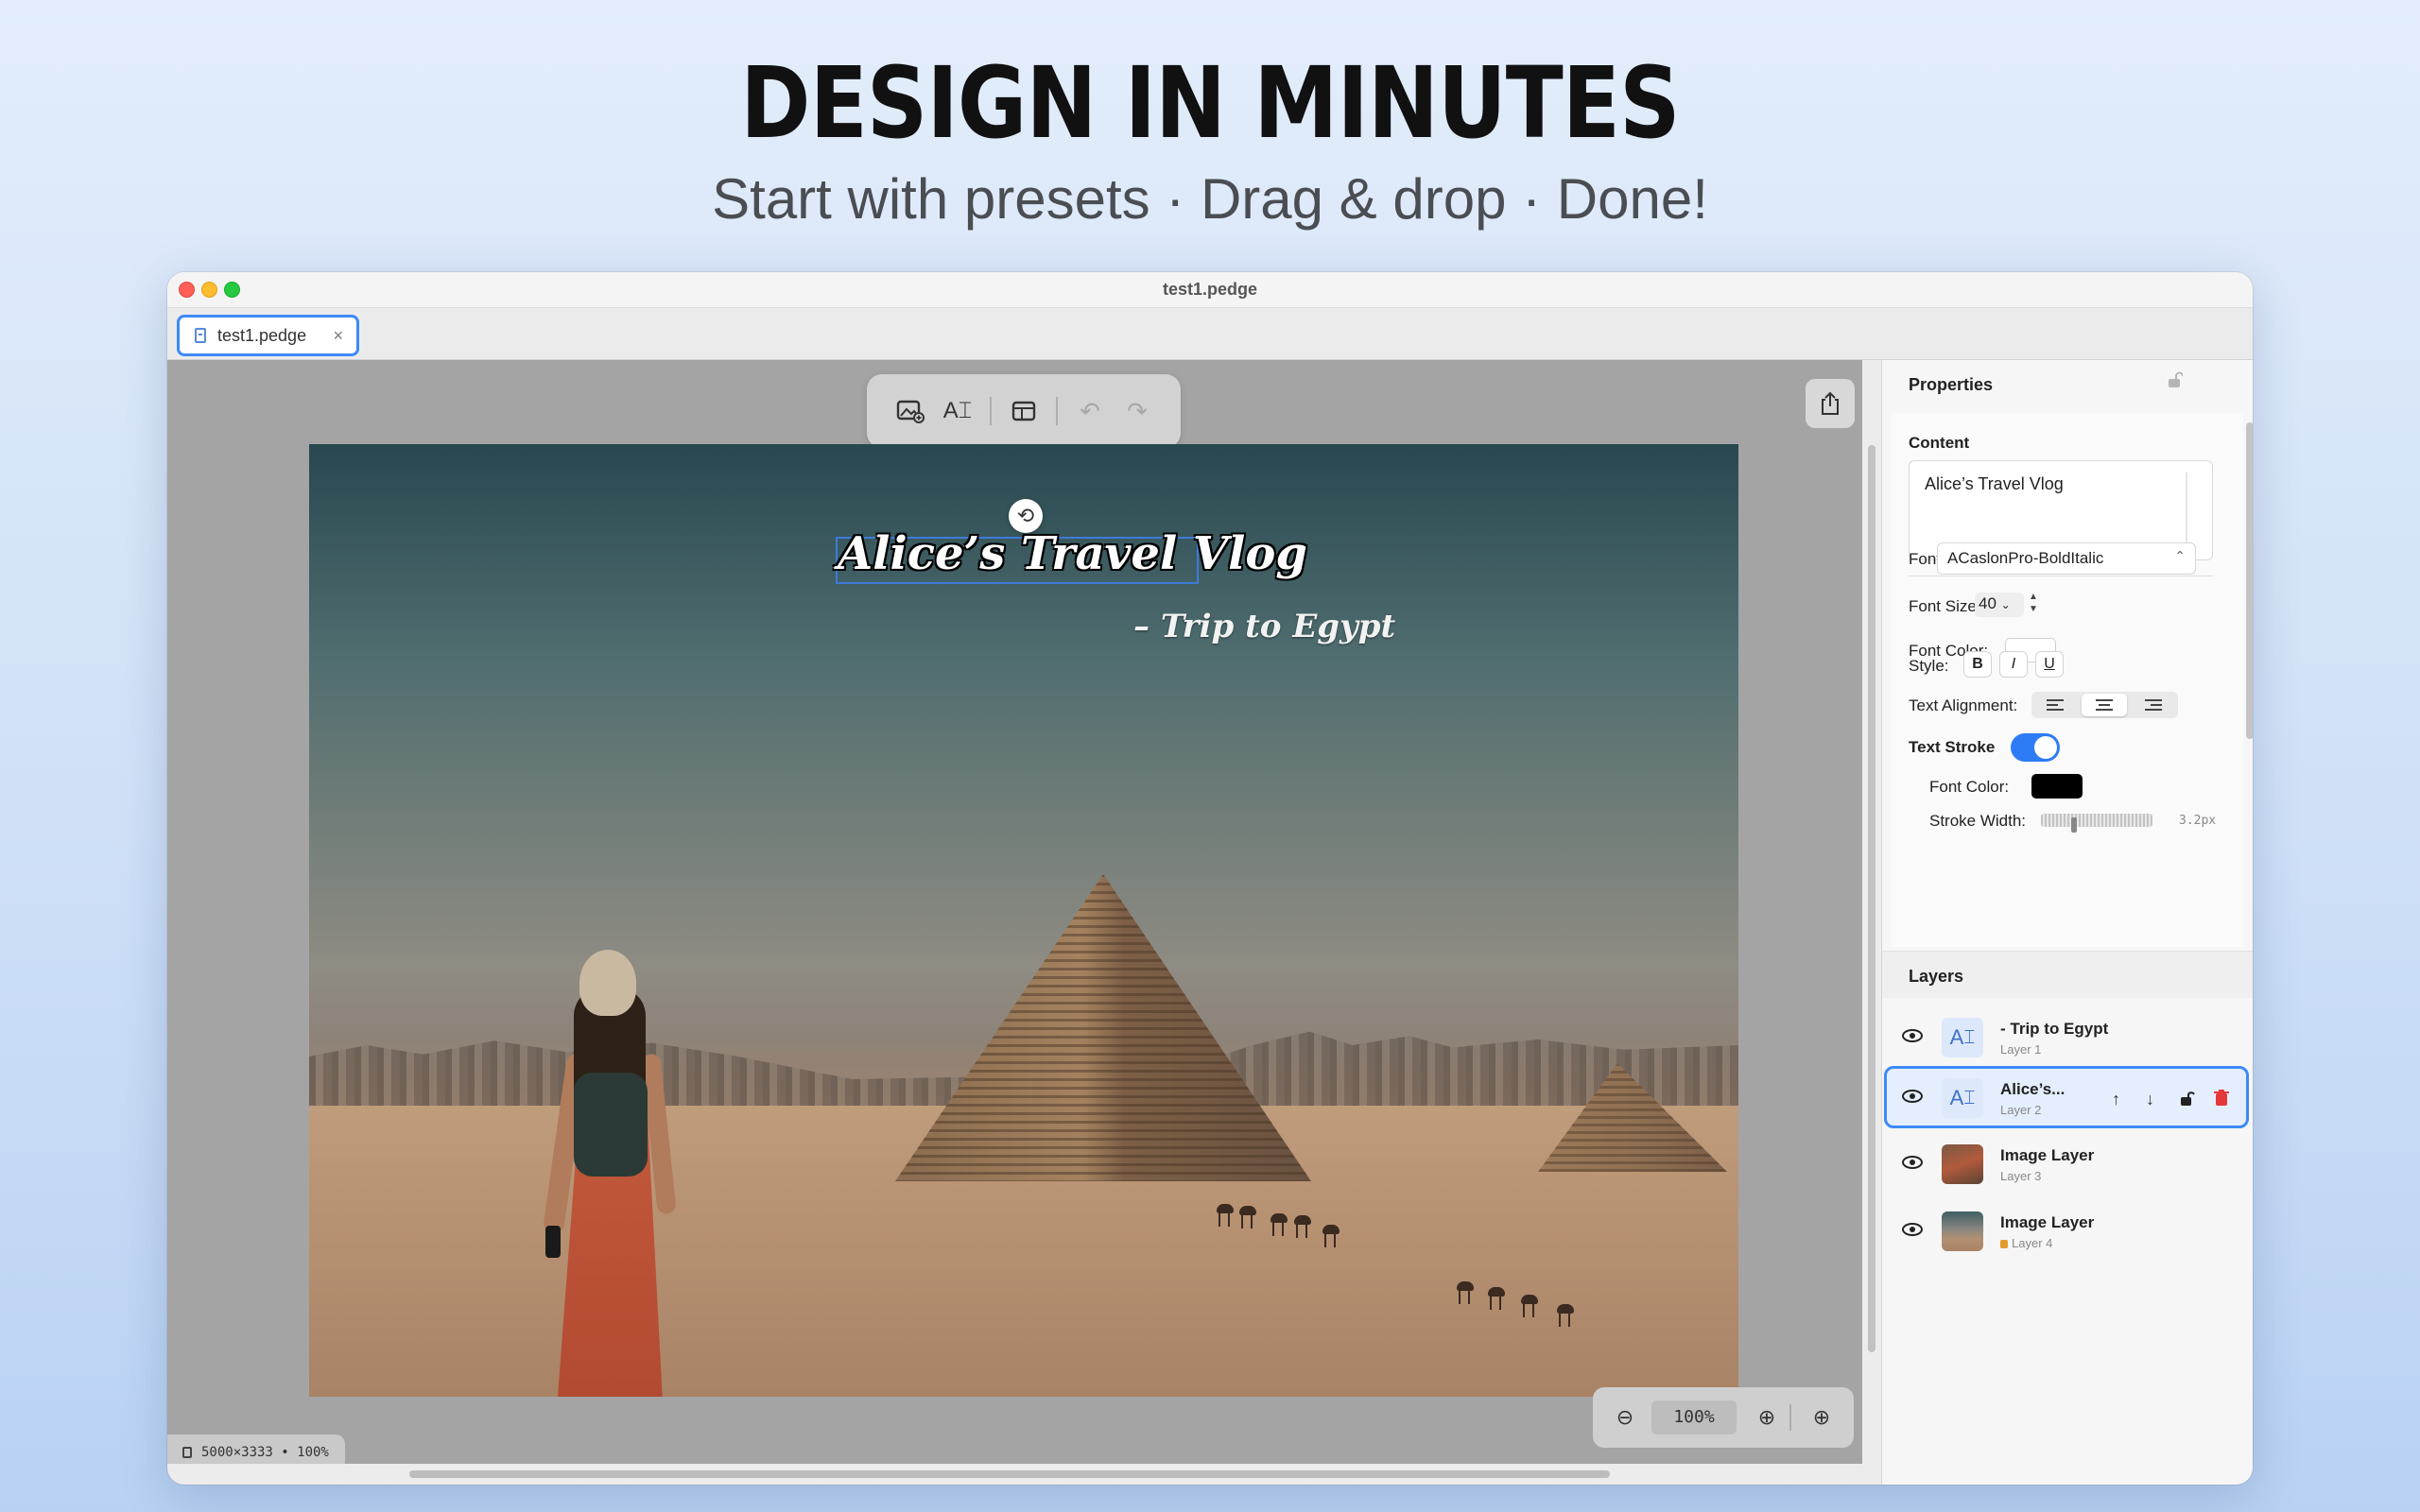  I want to click on align-center-button, so click(2104, 705).